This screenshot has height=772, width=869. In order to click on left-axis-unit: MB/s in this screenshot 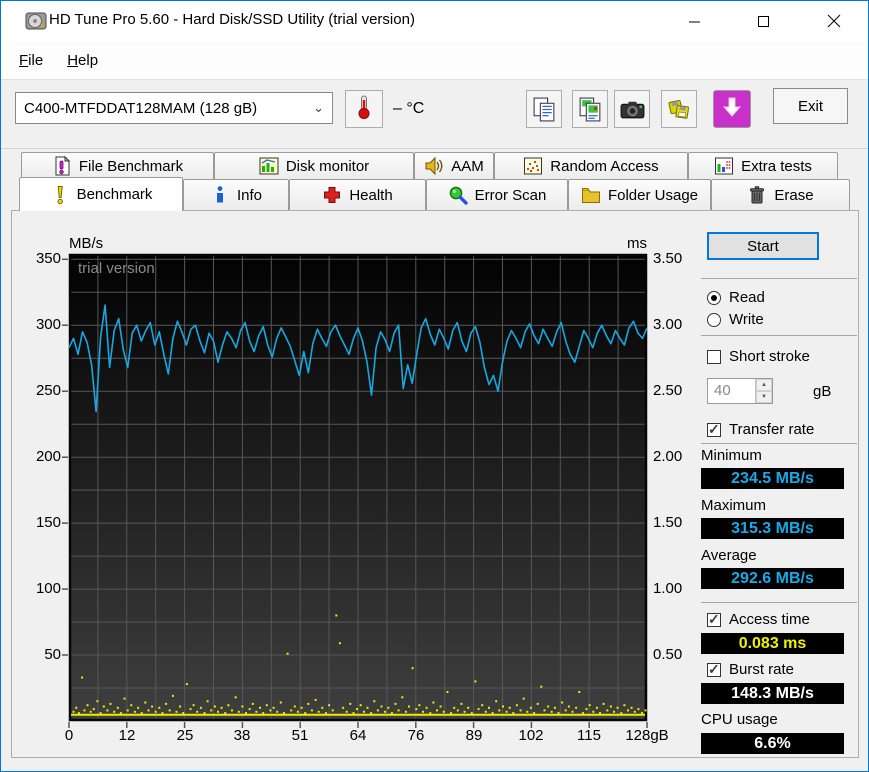, I will do `click(86, 243)`.